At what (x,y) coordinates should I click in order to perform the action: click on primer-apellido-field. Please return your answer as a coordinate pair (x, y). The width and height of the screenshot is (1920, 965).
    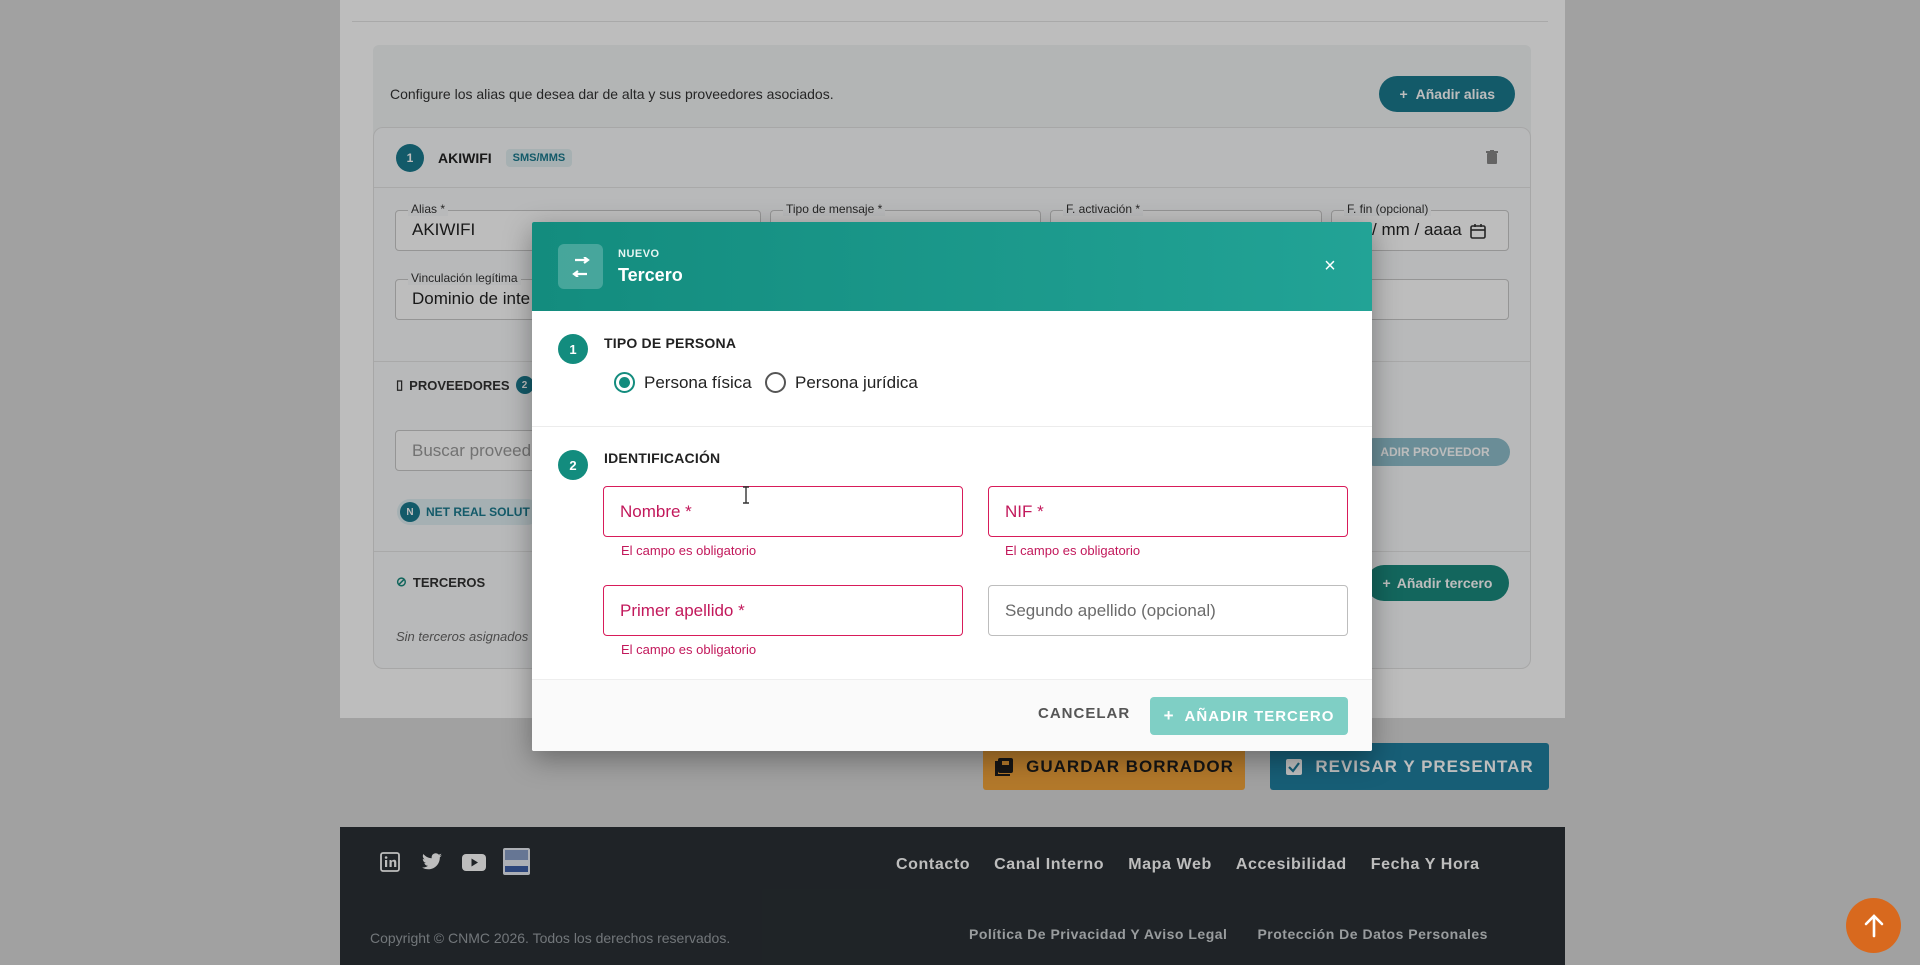
    Looking at the image, I should click on (783, 610).